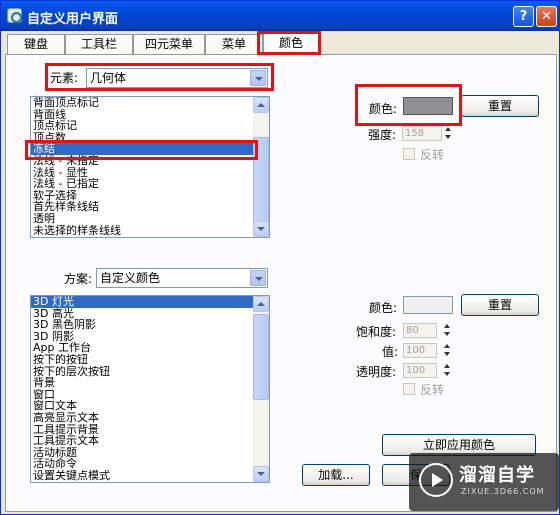  I want to click on strength-label: 强度:, so click(382, 135).